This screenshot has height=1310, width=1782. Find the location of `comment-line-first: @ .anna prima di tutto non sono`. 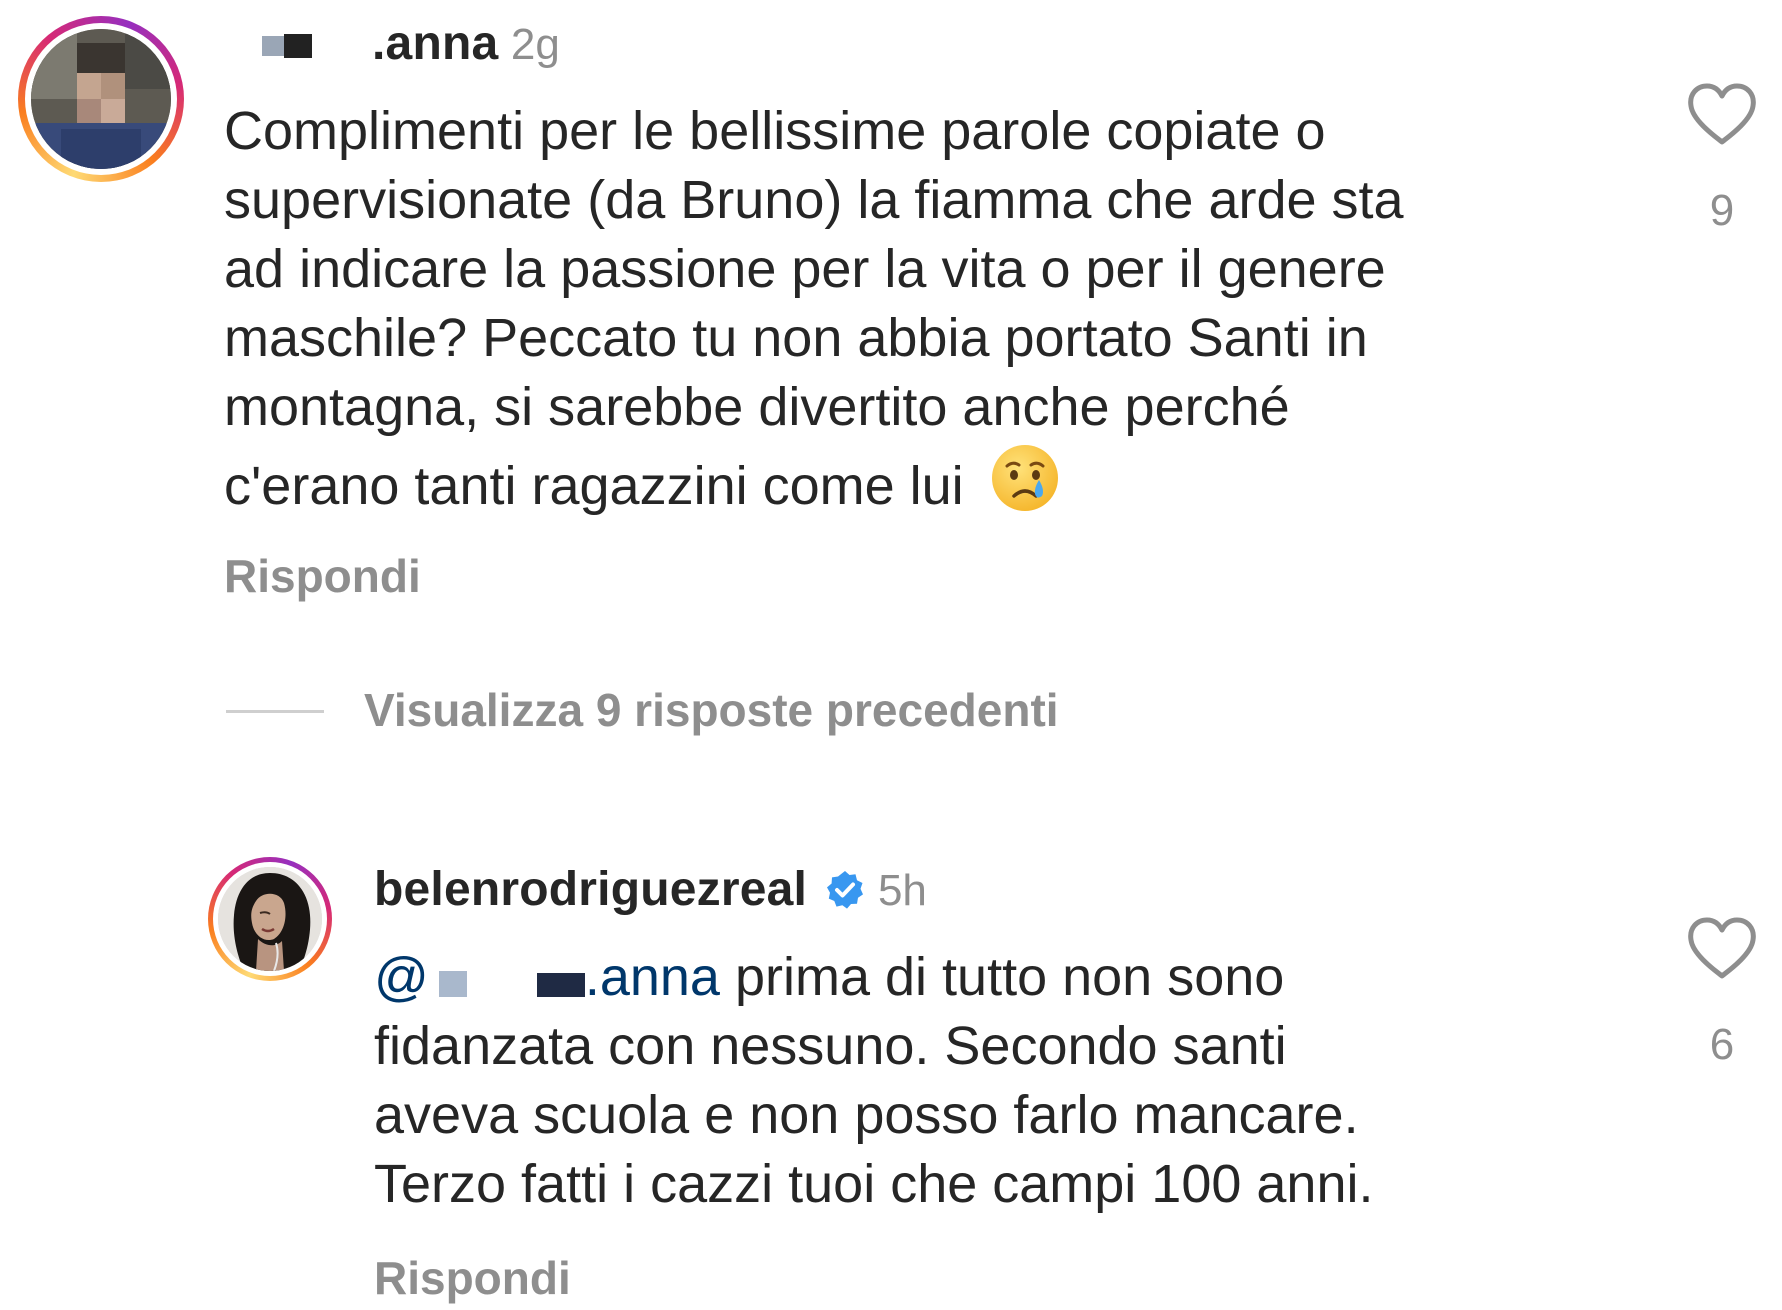

comment-line-first: @ .anna prima di tutto non sono is located at coordinates (1024, 977).